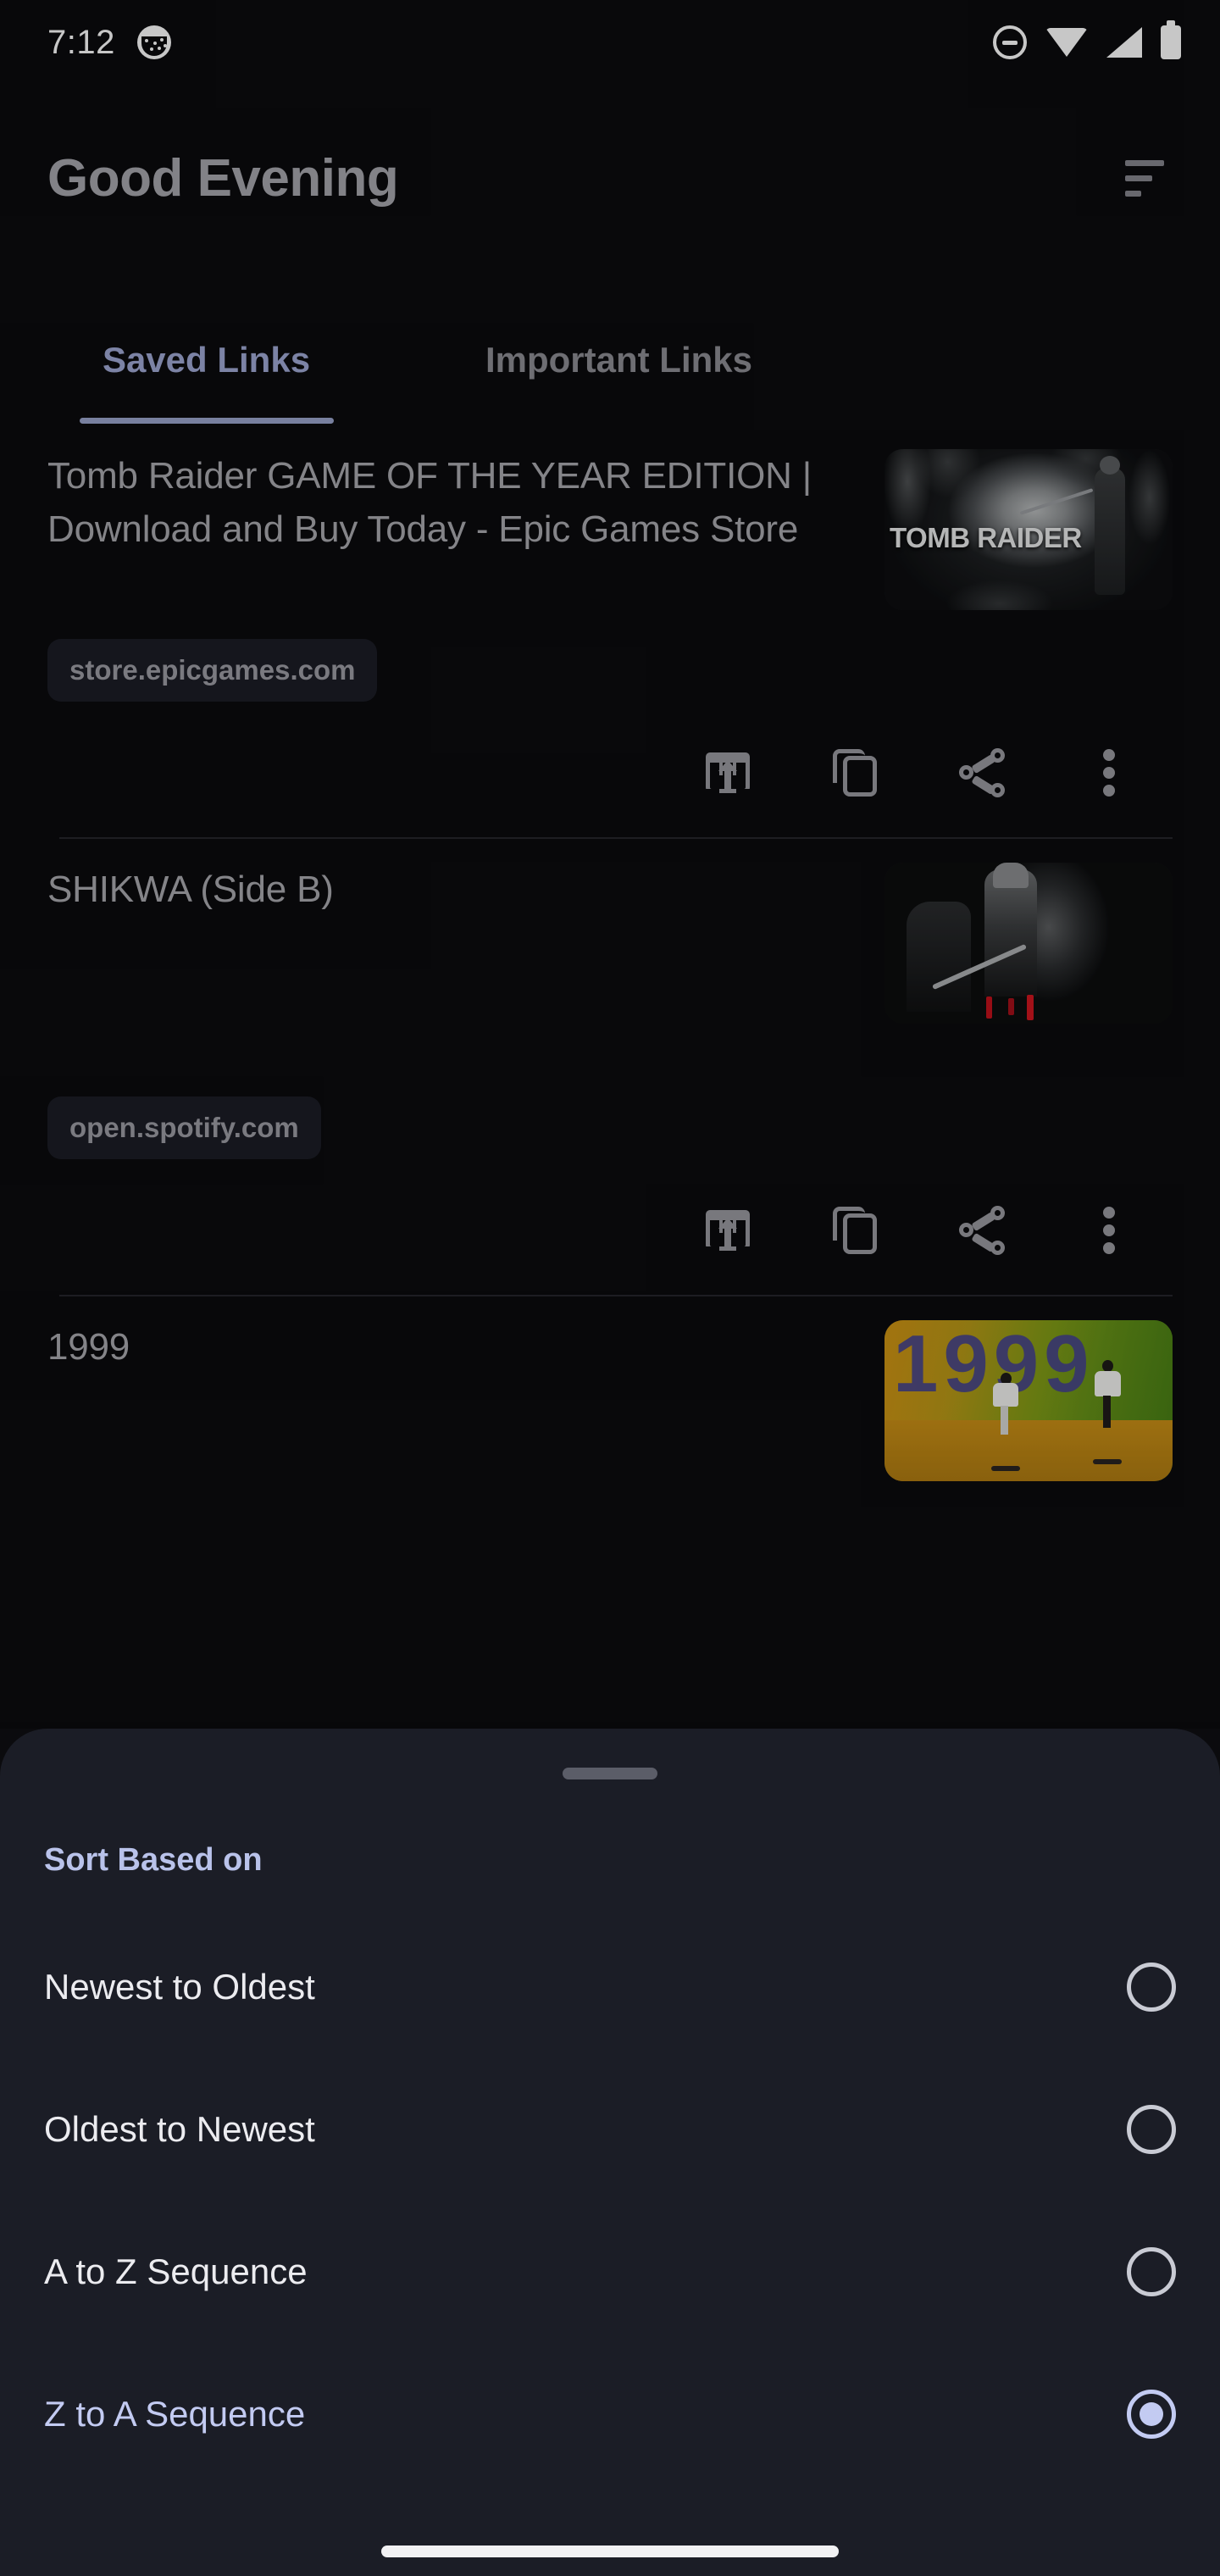 The width and height of the screenshot is (1220, 2576). Describe the element at coordinates (179, 2129) in the screenshot. I see `sort-option-label: Oldest to Newest` at that location.